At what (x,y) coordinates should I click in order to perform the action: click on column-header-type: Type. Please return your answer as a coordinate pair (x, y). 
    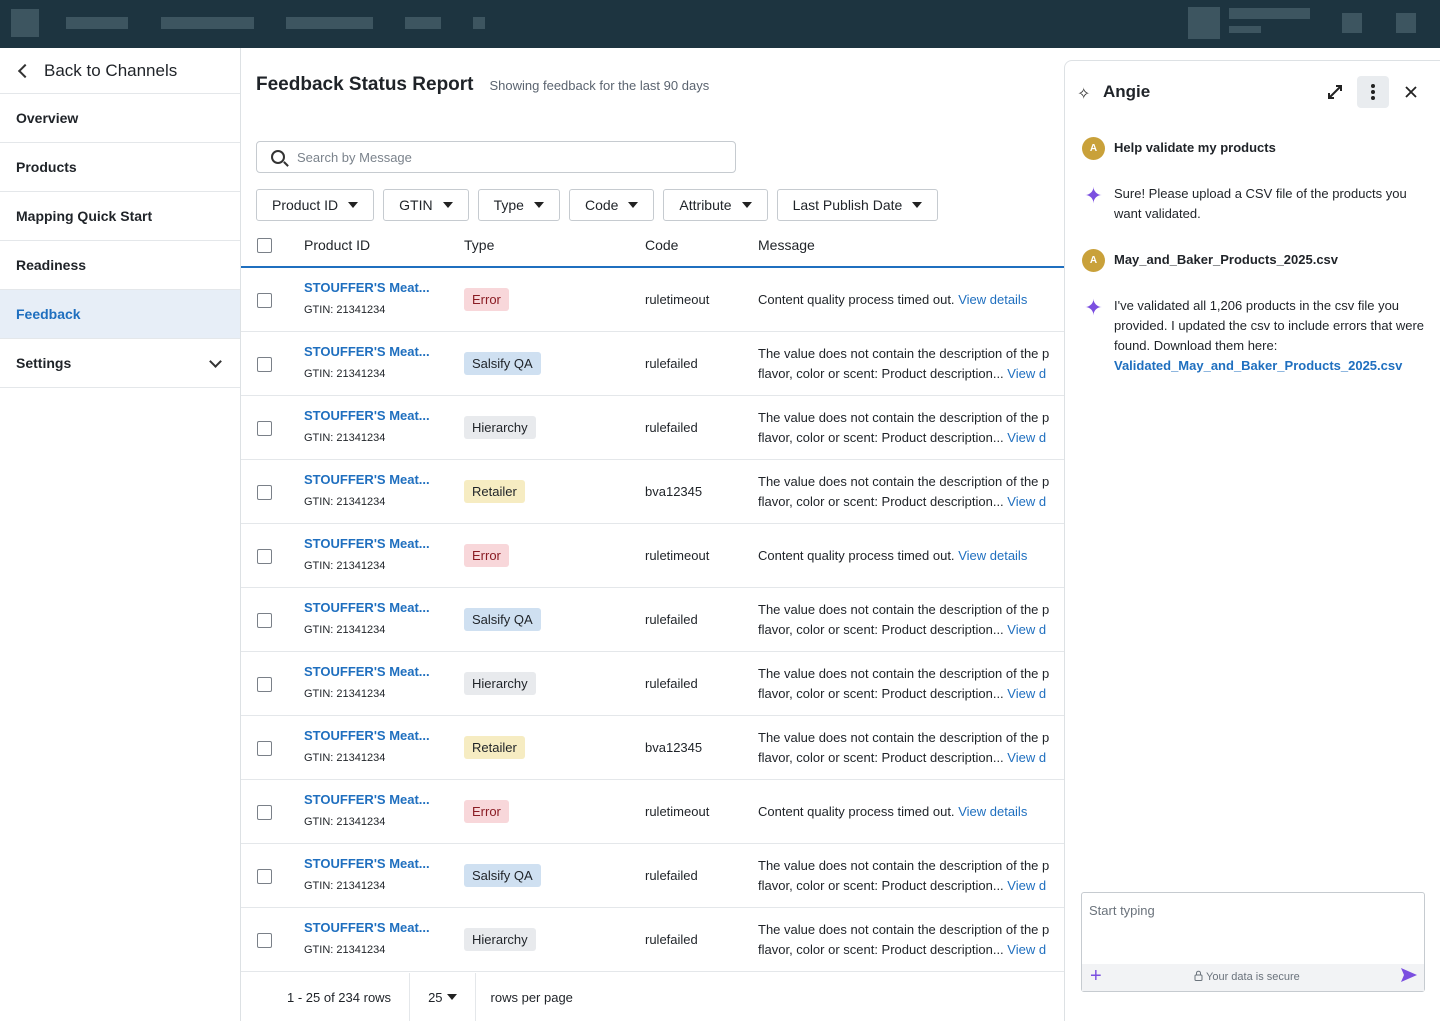
    Looking at the image, I should click on (479, 245).